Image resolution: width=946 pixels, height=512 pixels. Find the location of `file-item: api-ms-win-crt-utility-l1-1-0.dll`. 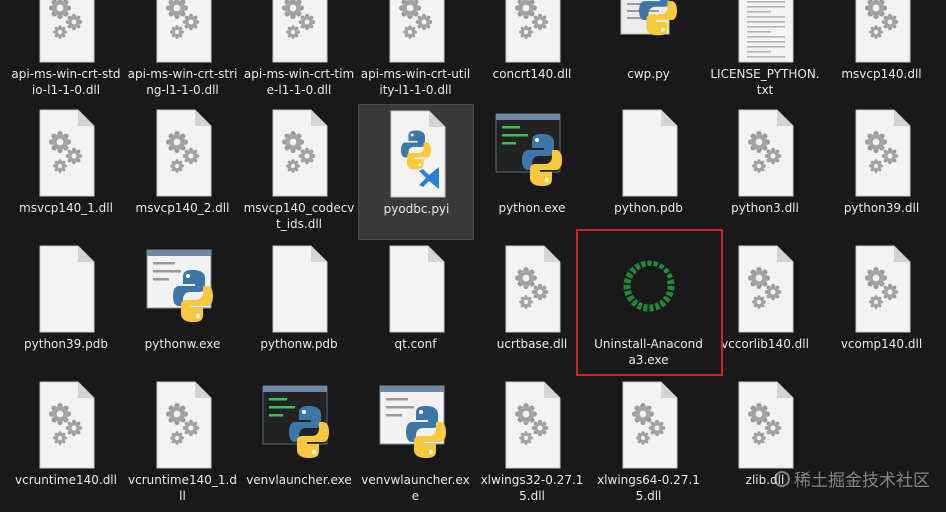

file-item: api-ms-win-crt-utility-l1-1-0.dll is located at coordinates (416, 53).